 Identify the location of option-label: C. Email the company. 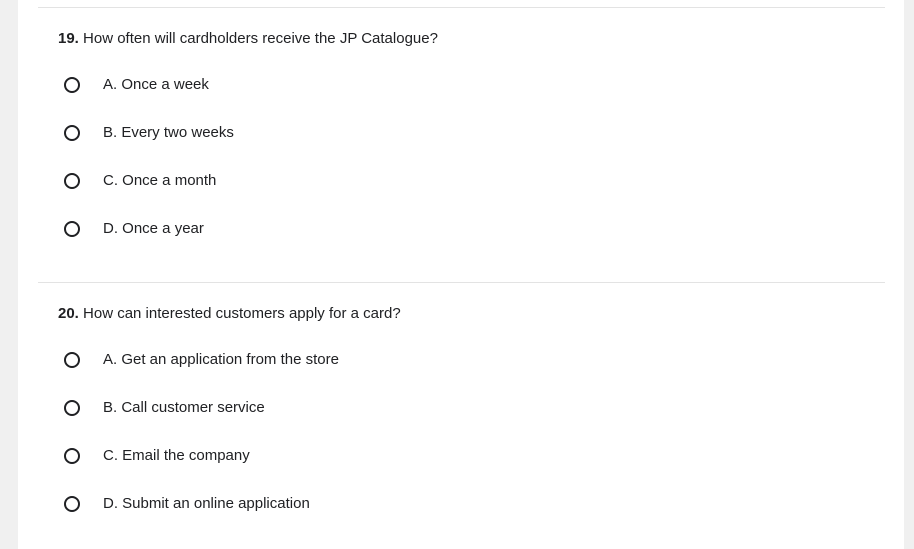
(176, 455).